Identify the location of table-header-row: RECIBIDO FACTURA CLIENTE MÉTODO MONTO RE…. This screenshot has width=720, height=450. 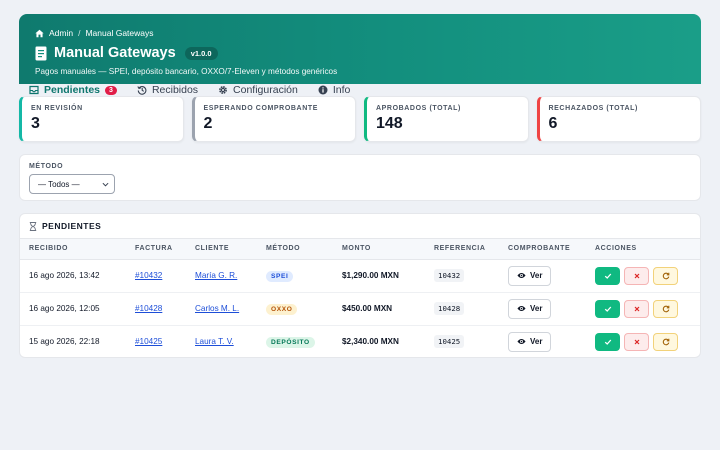
(360, 249).